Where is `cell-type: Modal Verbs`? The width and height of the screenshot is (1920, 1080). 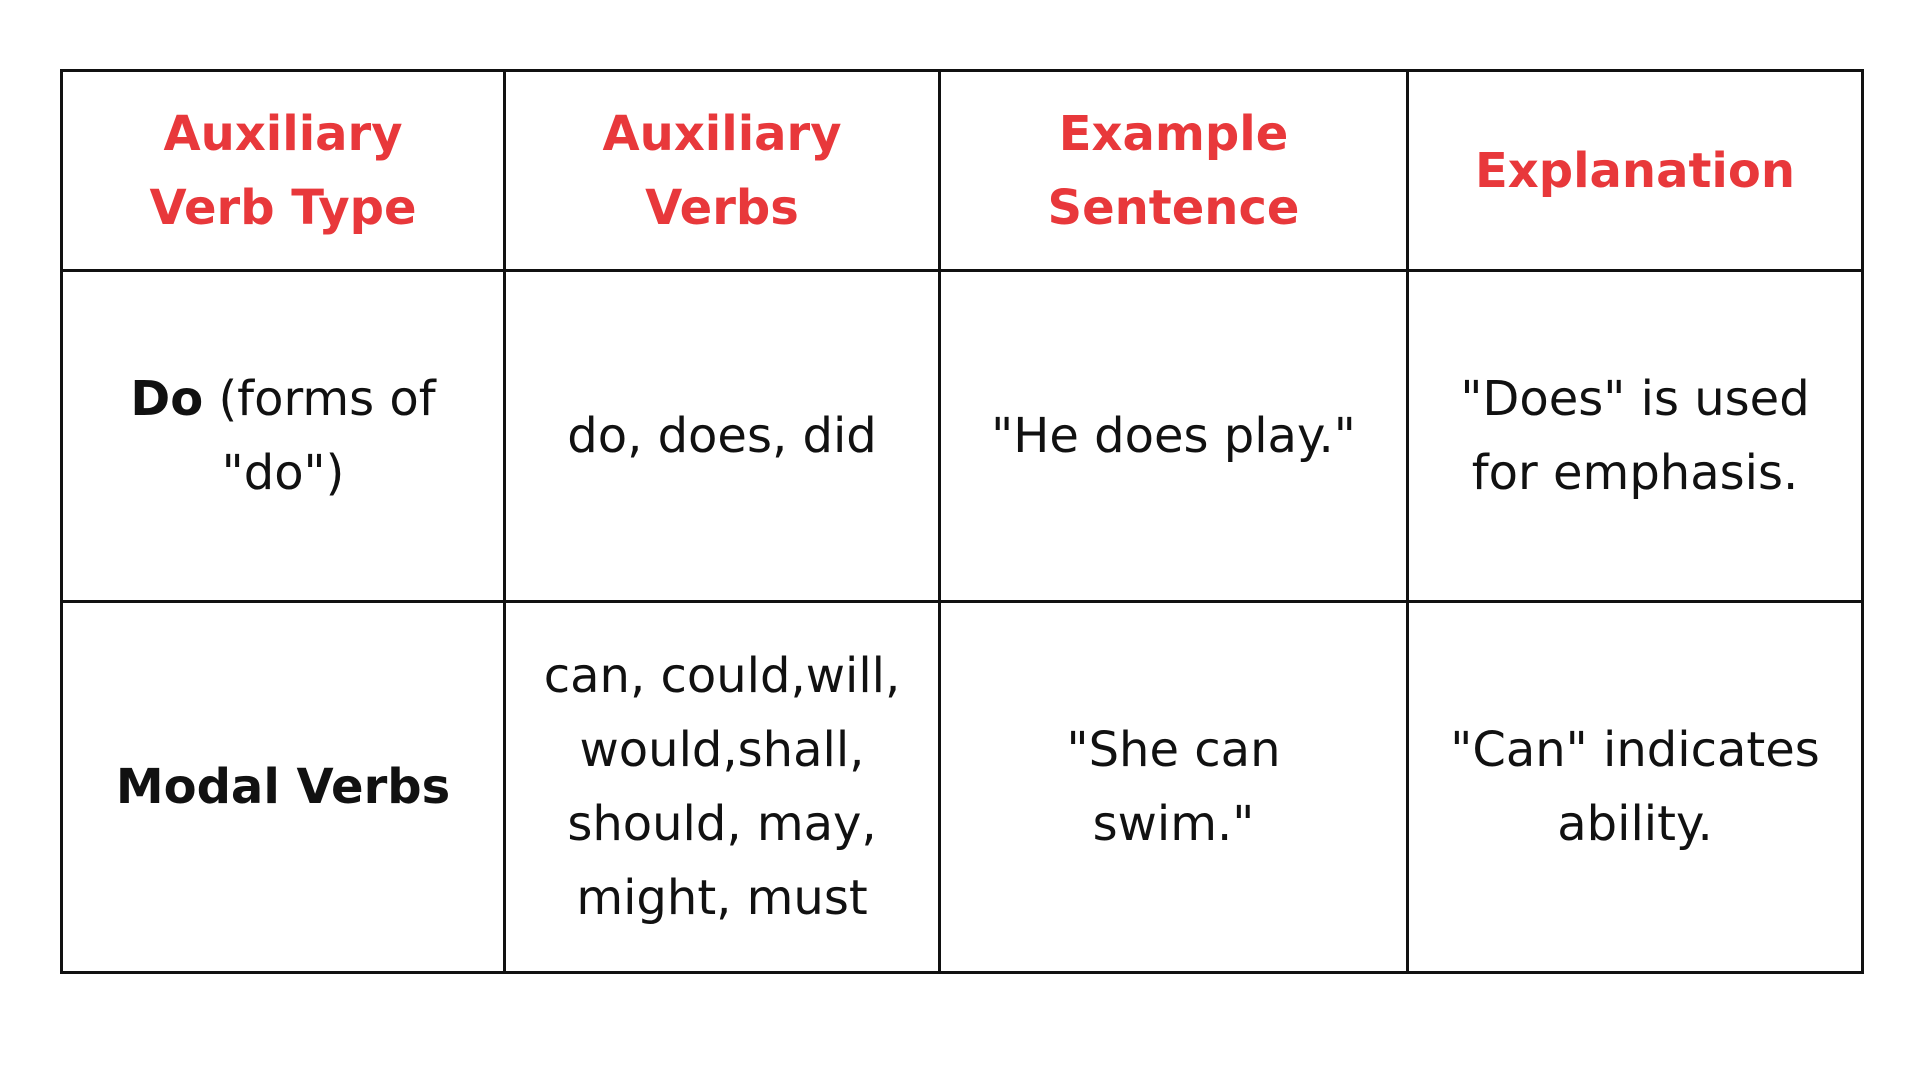
cell-type: Modal Verbs is located at coordinates (283, 787).